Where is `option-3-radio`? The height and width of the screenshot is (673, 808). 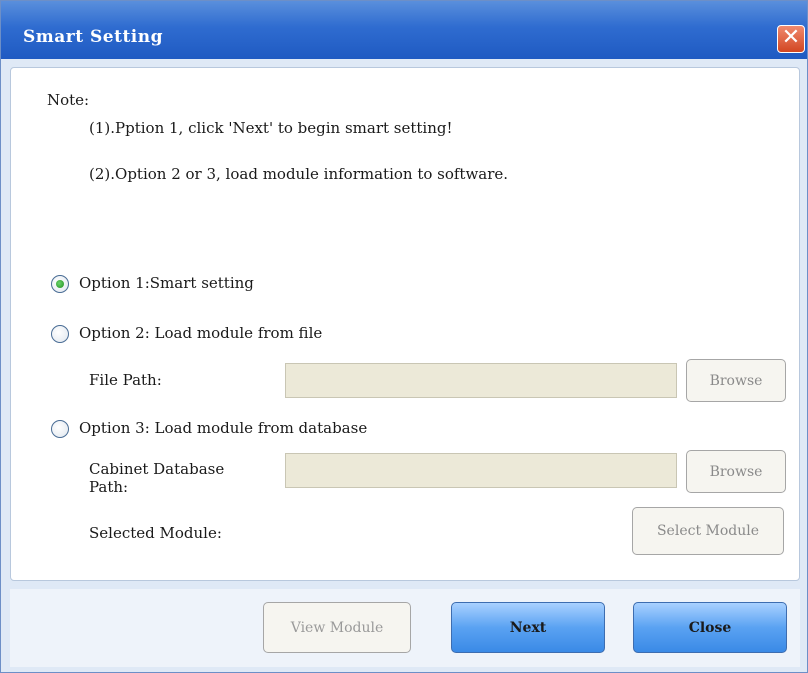 option-3-radio is located at coordinates (60, 429).